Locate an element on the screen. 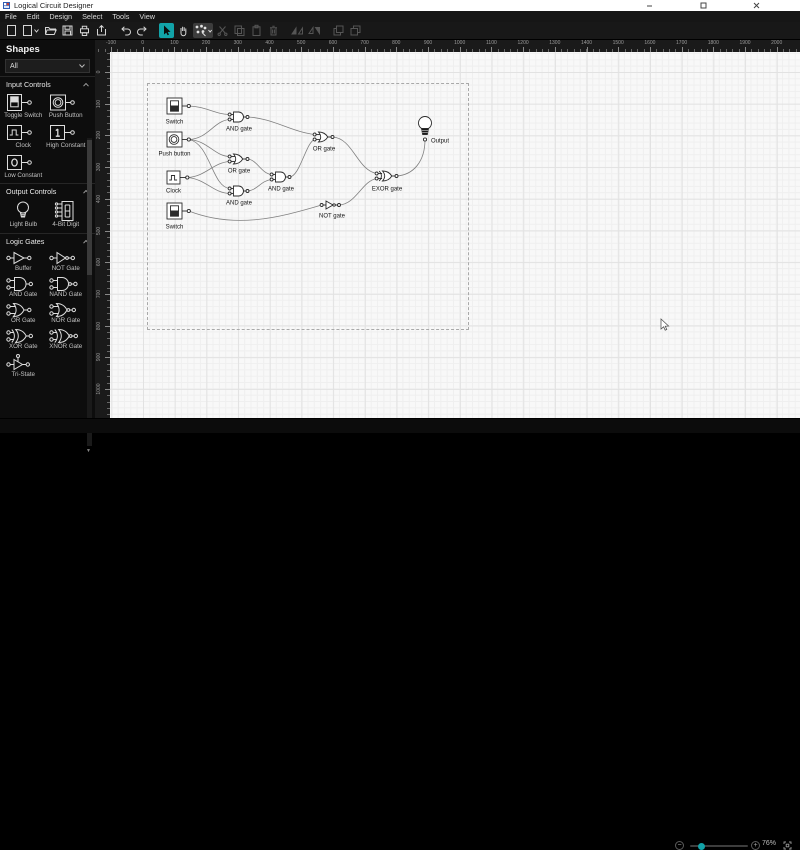  shape-item-not-gate: NOT Gate is located at coordinates (66, 261).